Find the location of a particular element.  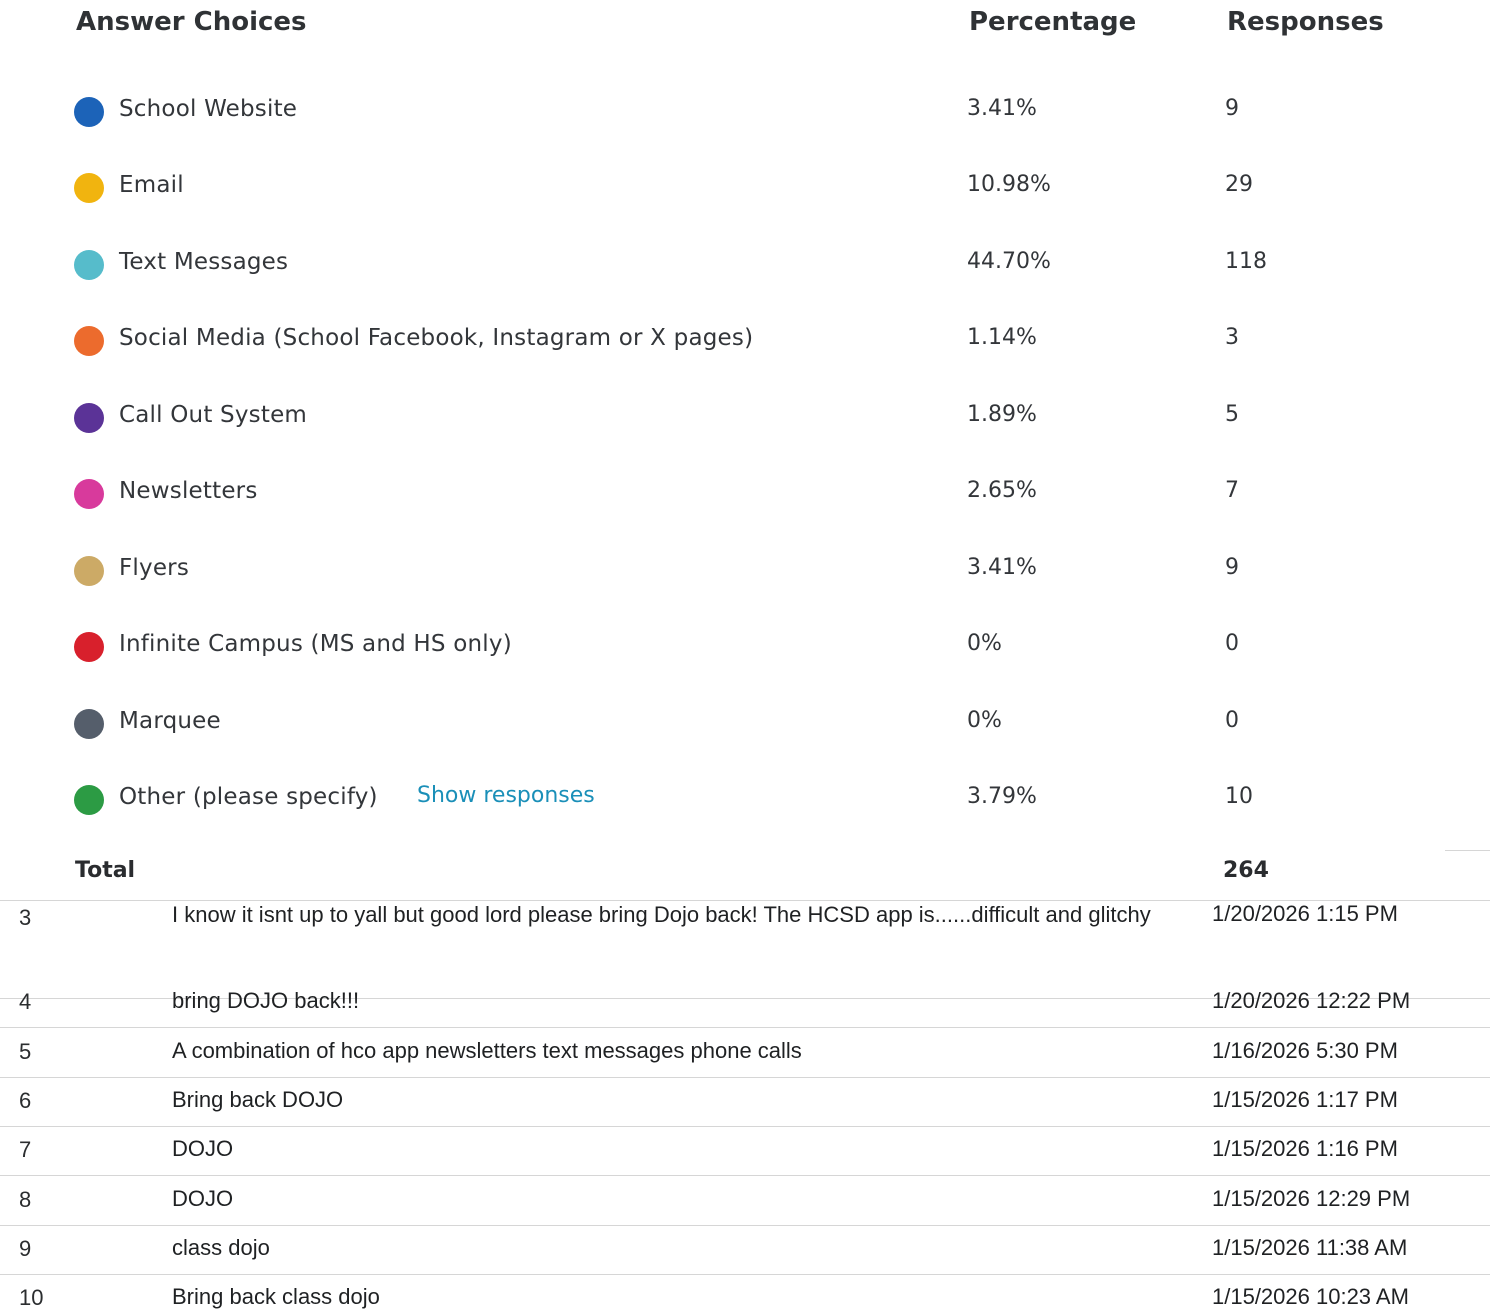

responses-count-value: 7 is located at coordinates (1232, 490).